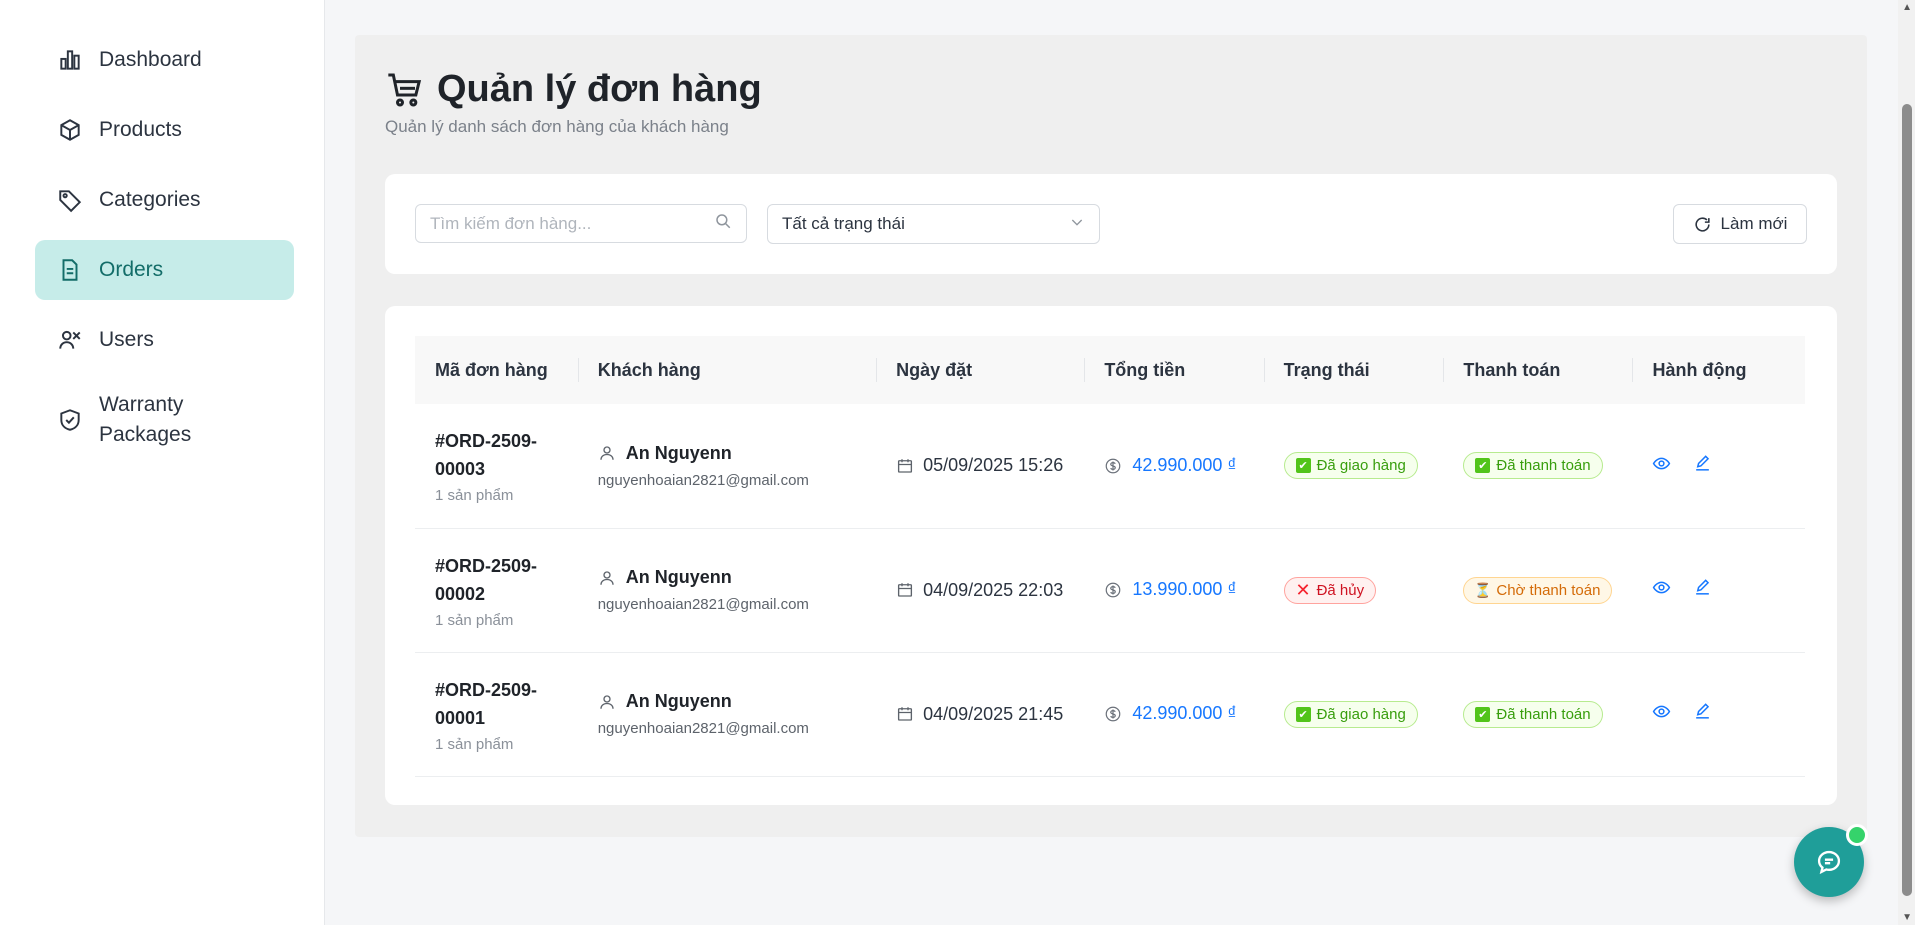  Describe the element at coordinates (1907, 500) in the screenshot. I see `scroll-thumb` at that location.